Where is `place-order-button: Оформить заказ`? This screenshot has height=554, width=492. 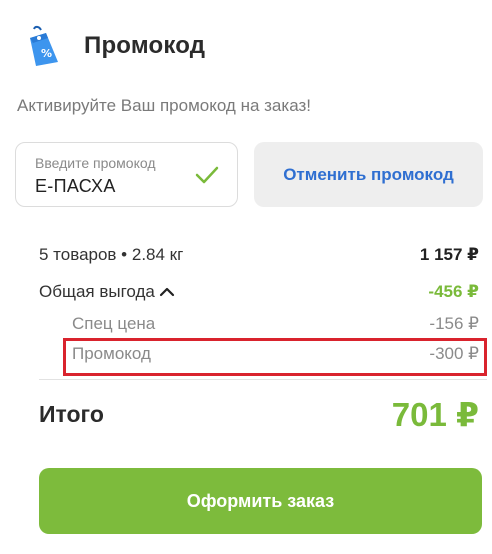 place-order-button: Оформить заказ is located at coordinates (260, 501).